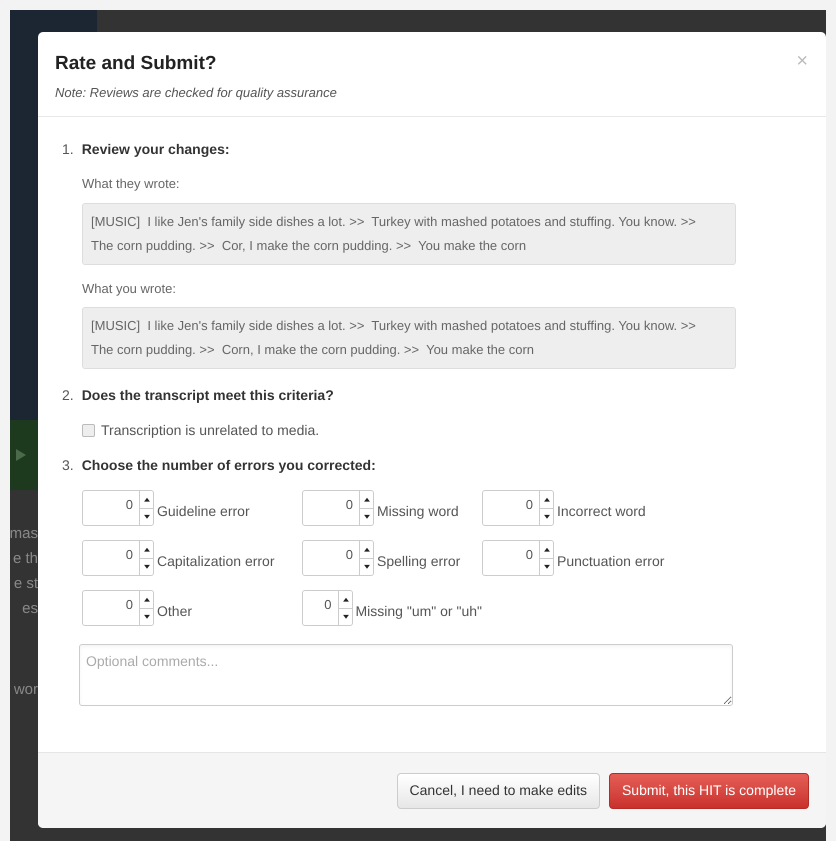  Describe the element at coordinates (419, 611) in the screenshot. I see `counter-label: Missing "um" or "uh"` at that location.